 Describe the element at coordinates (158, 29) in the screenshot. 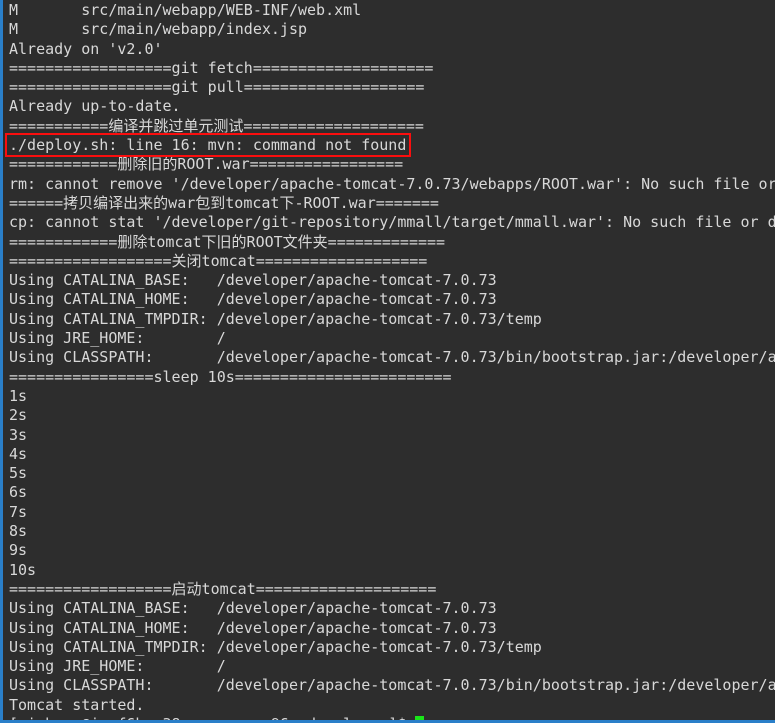

I see `terminal-line: M src/main/webapp/index.jsp` at that location.